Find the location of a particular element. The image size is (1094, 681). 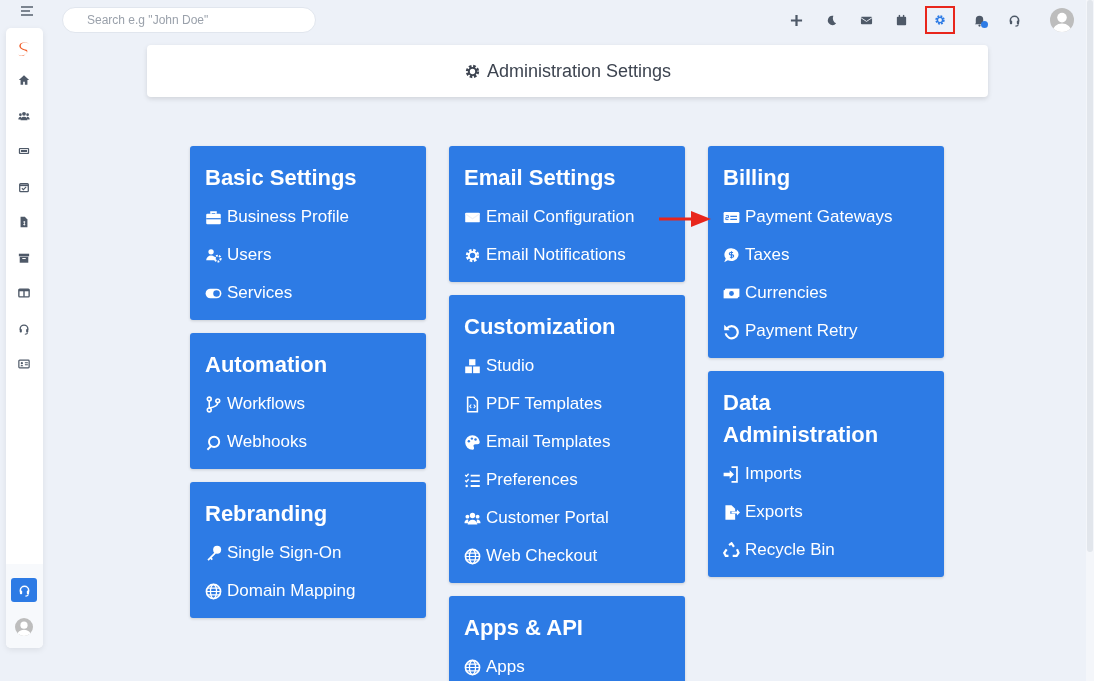

settings-link: Customer Portal is located at coordinates (536, 518).